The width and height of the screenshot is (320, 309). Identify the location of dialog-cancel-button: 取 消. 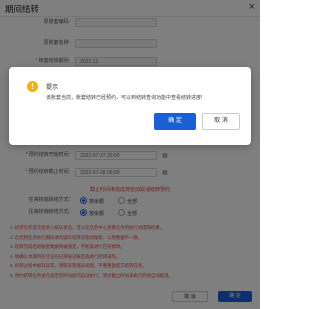
(221, 121).